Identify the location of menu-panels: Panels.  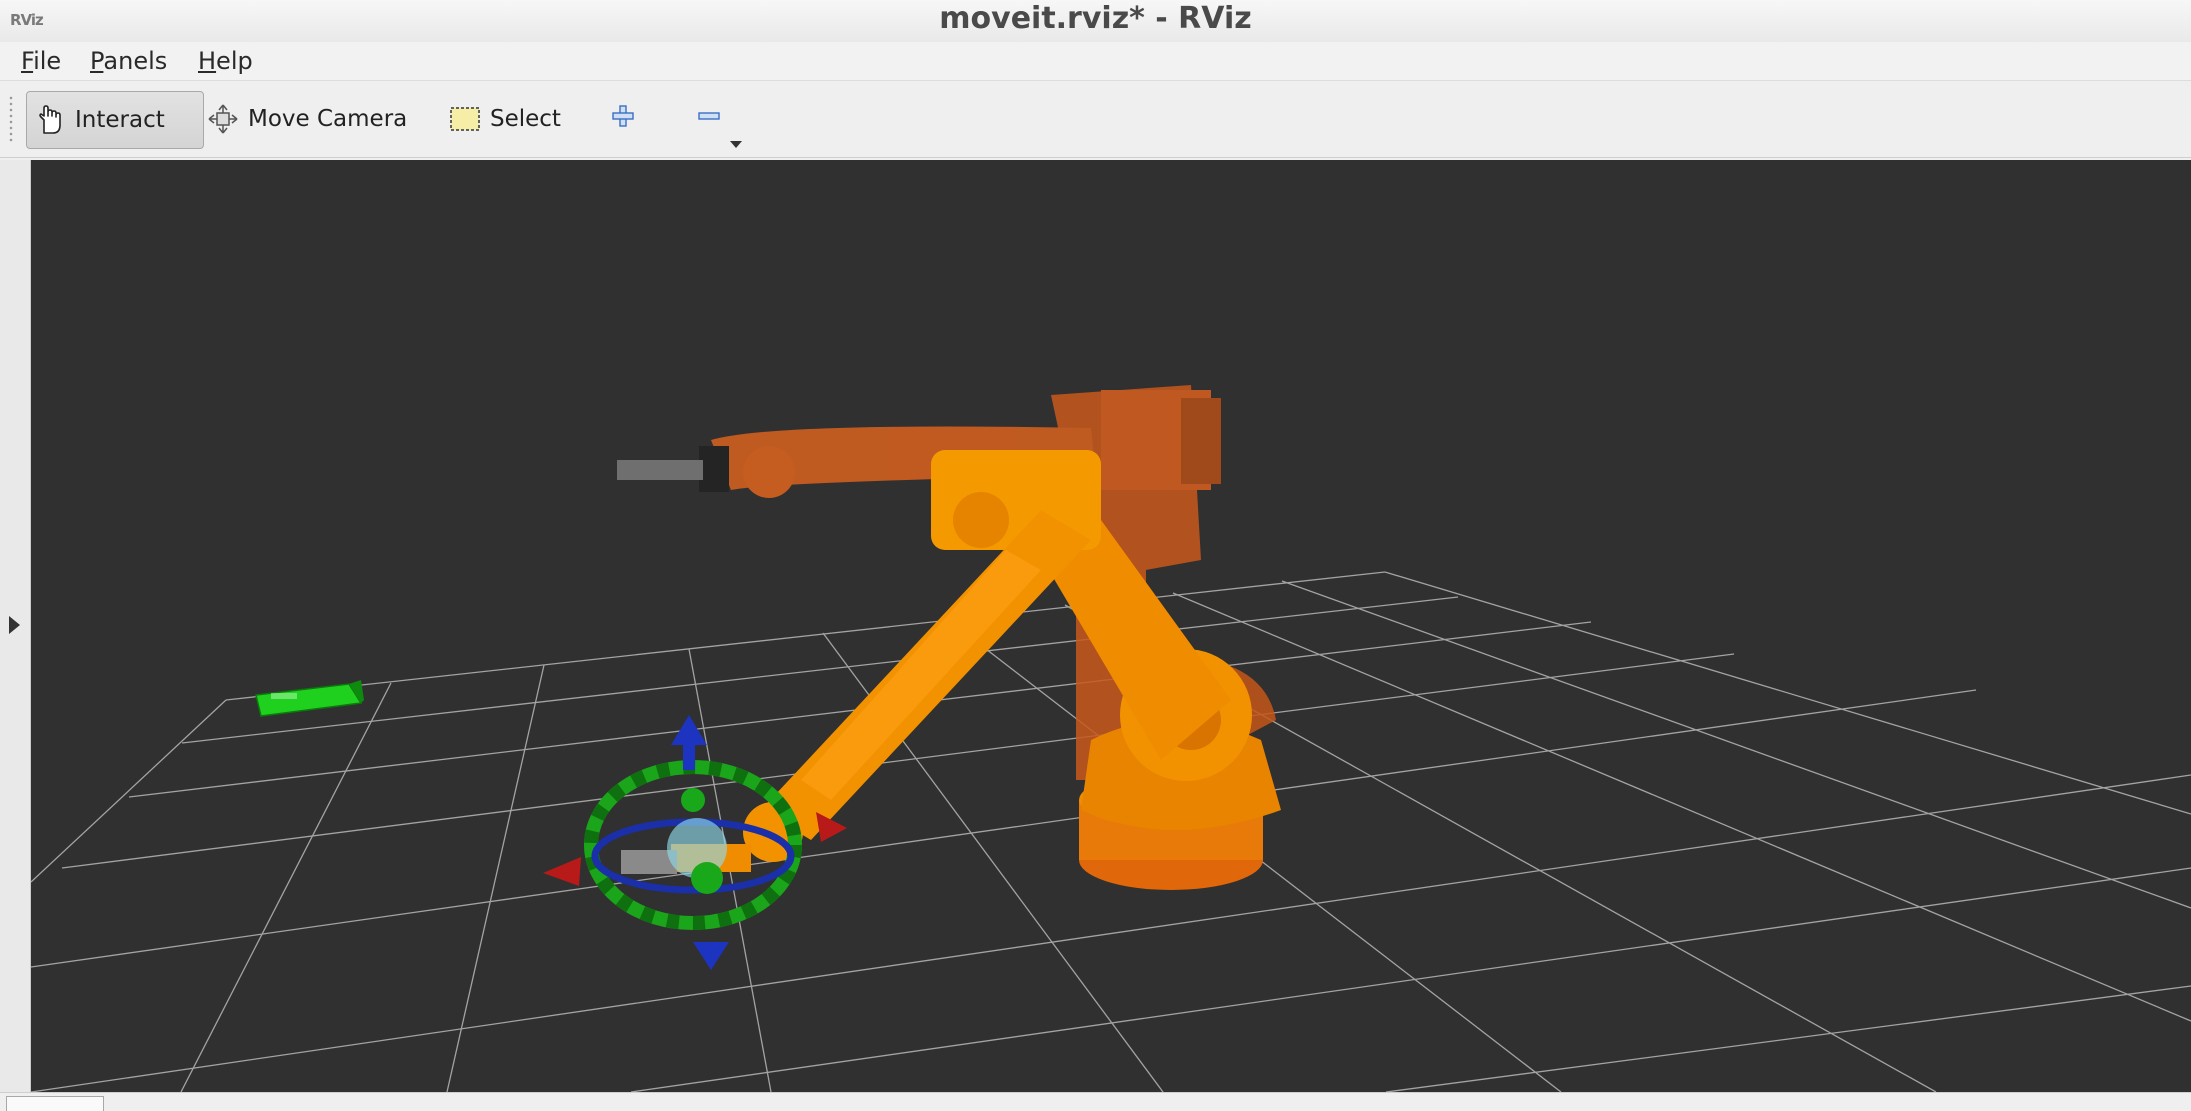
(128, 61).